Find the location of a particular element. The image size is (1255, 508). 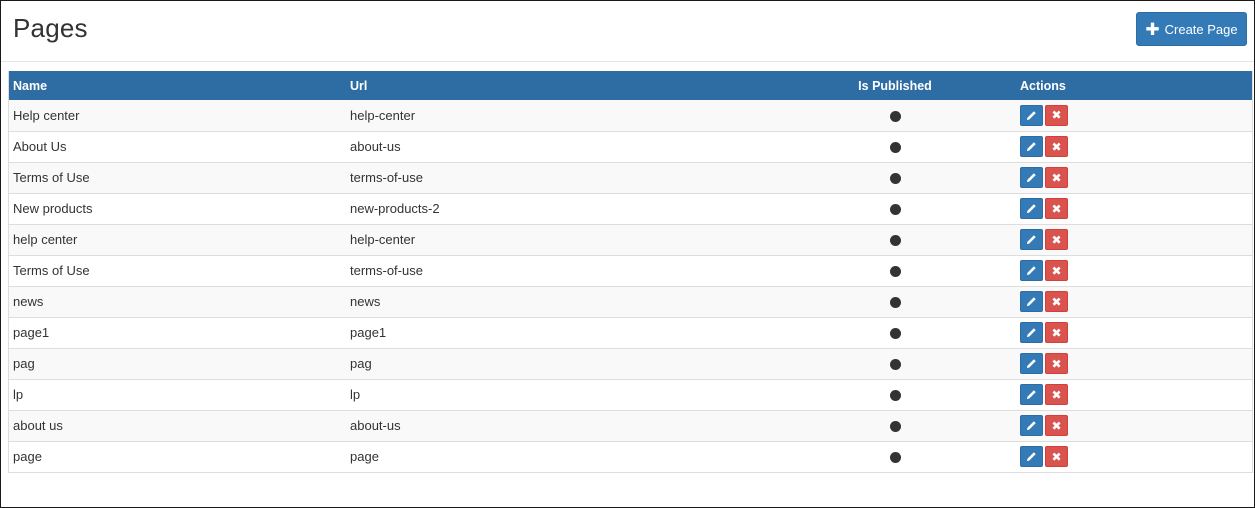

column-header-is-published: Is Published is located at coordinates (895, 85).